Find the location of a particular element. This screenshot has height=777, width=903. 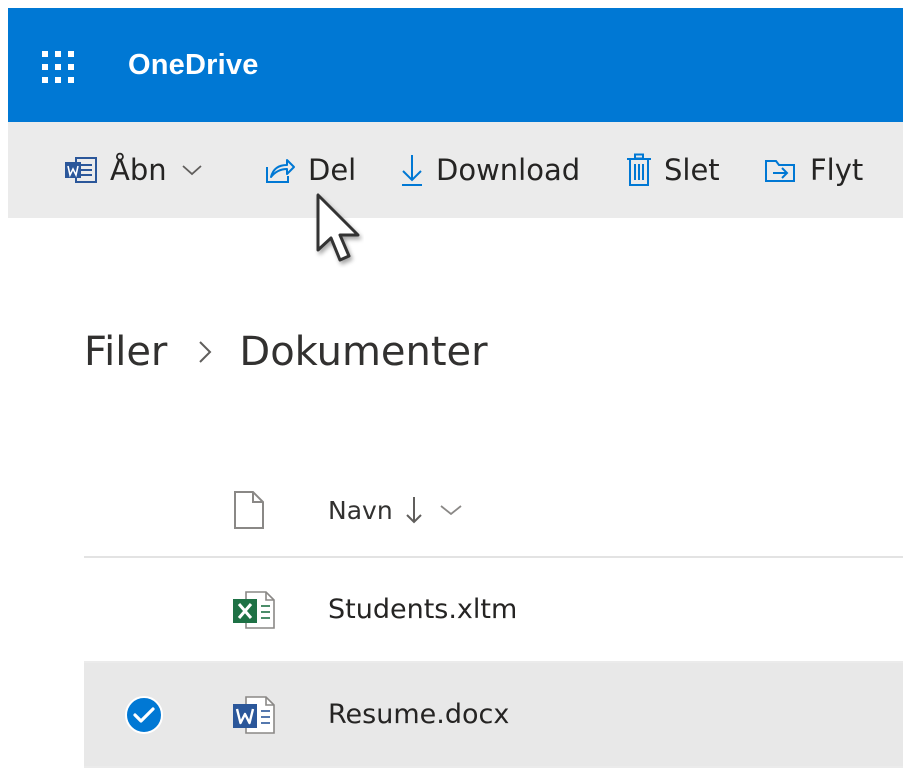

row-checkbox is located at coordinates (144, 714).